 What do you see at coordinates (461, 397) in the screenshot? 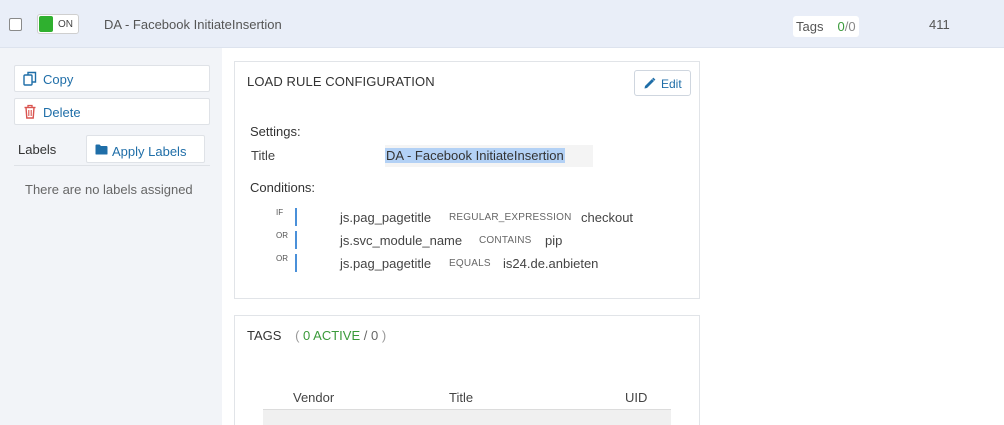
I see `column-header-title: Title` at bounding box center [461, 397].